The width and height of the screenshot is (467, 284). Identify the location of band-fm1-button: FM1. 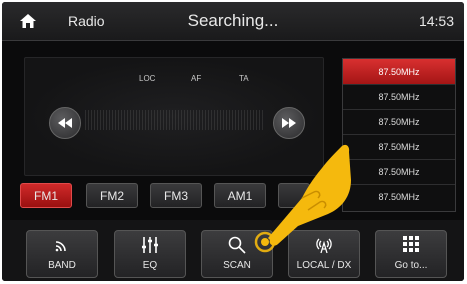
(46, 195).